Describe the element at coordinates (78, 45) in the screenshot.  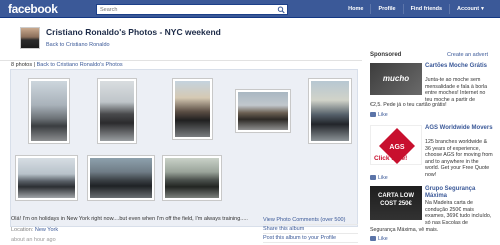
I see `back-to-profile-link: Back to Cristiano Ronaldo` at that location.